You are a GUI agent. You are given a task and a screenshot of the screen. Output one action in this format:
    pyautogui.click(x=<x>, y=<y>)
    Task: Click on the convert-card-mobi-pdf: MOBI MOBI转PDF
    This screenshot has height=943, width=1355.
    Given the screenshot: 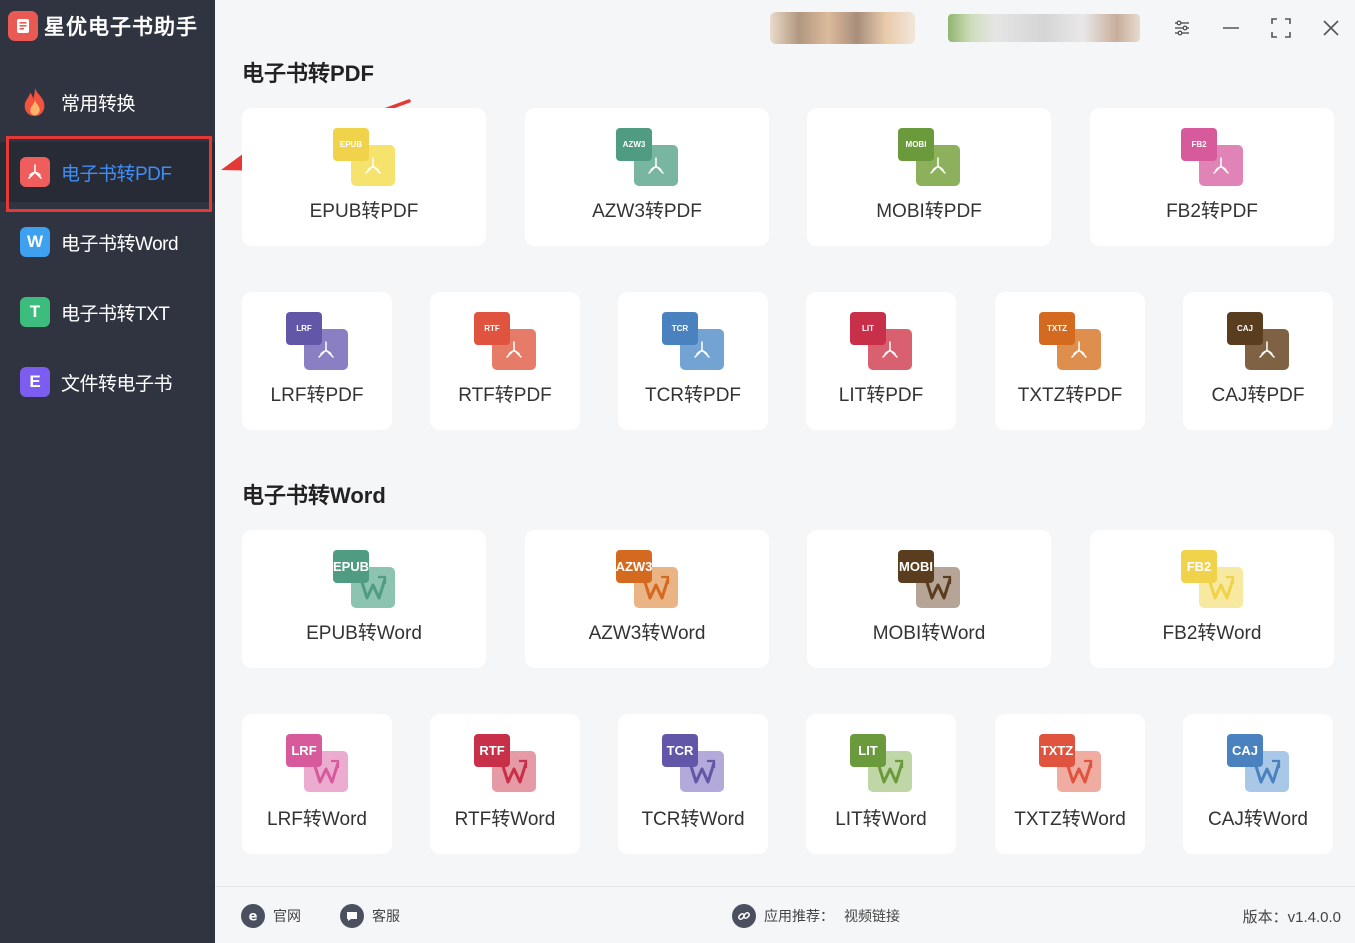 What is the action you would take?
    pyautogui.click(x=929, y=177)
    